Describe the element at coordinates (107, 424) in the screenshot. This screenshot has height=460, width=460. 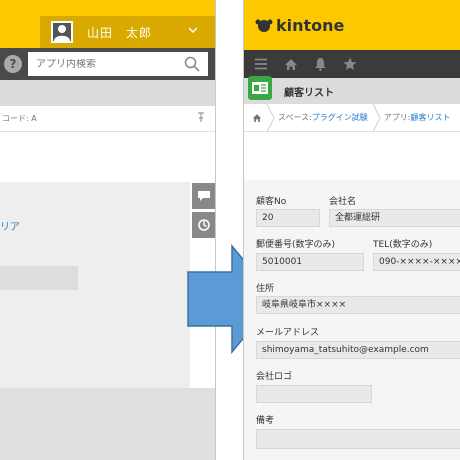
I see `left-bottom-area` at that location.